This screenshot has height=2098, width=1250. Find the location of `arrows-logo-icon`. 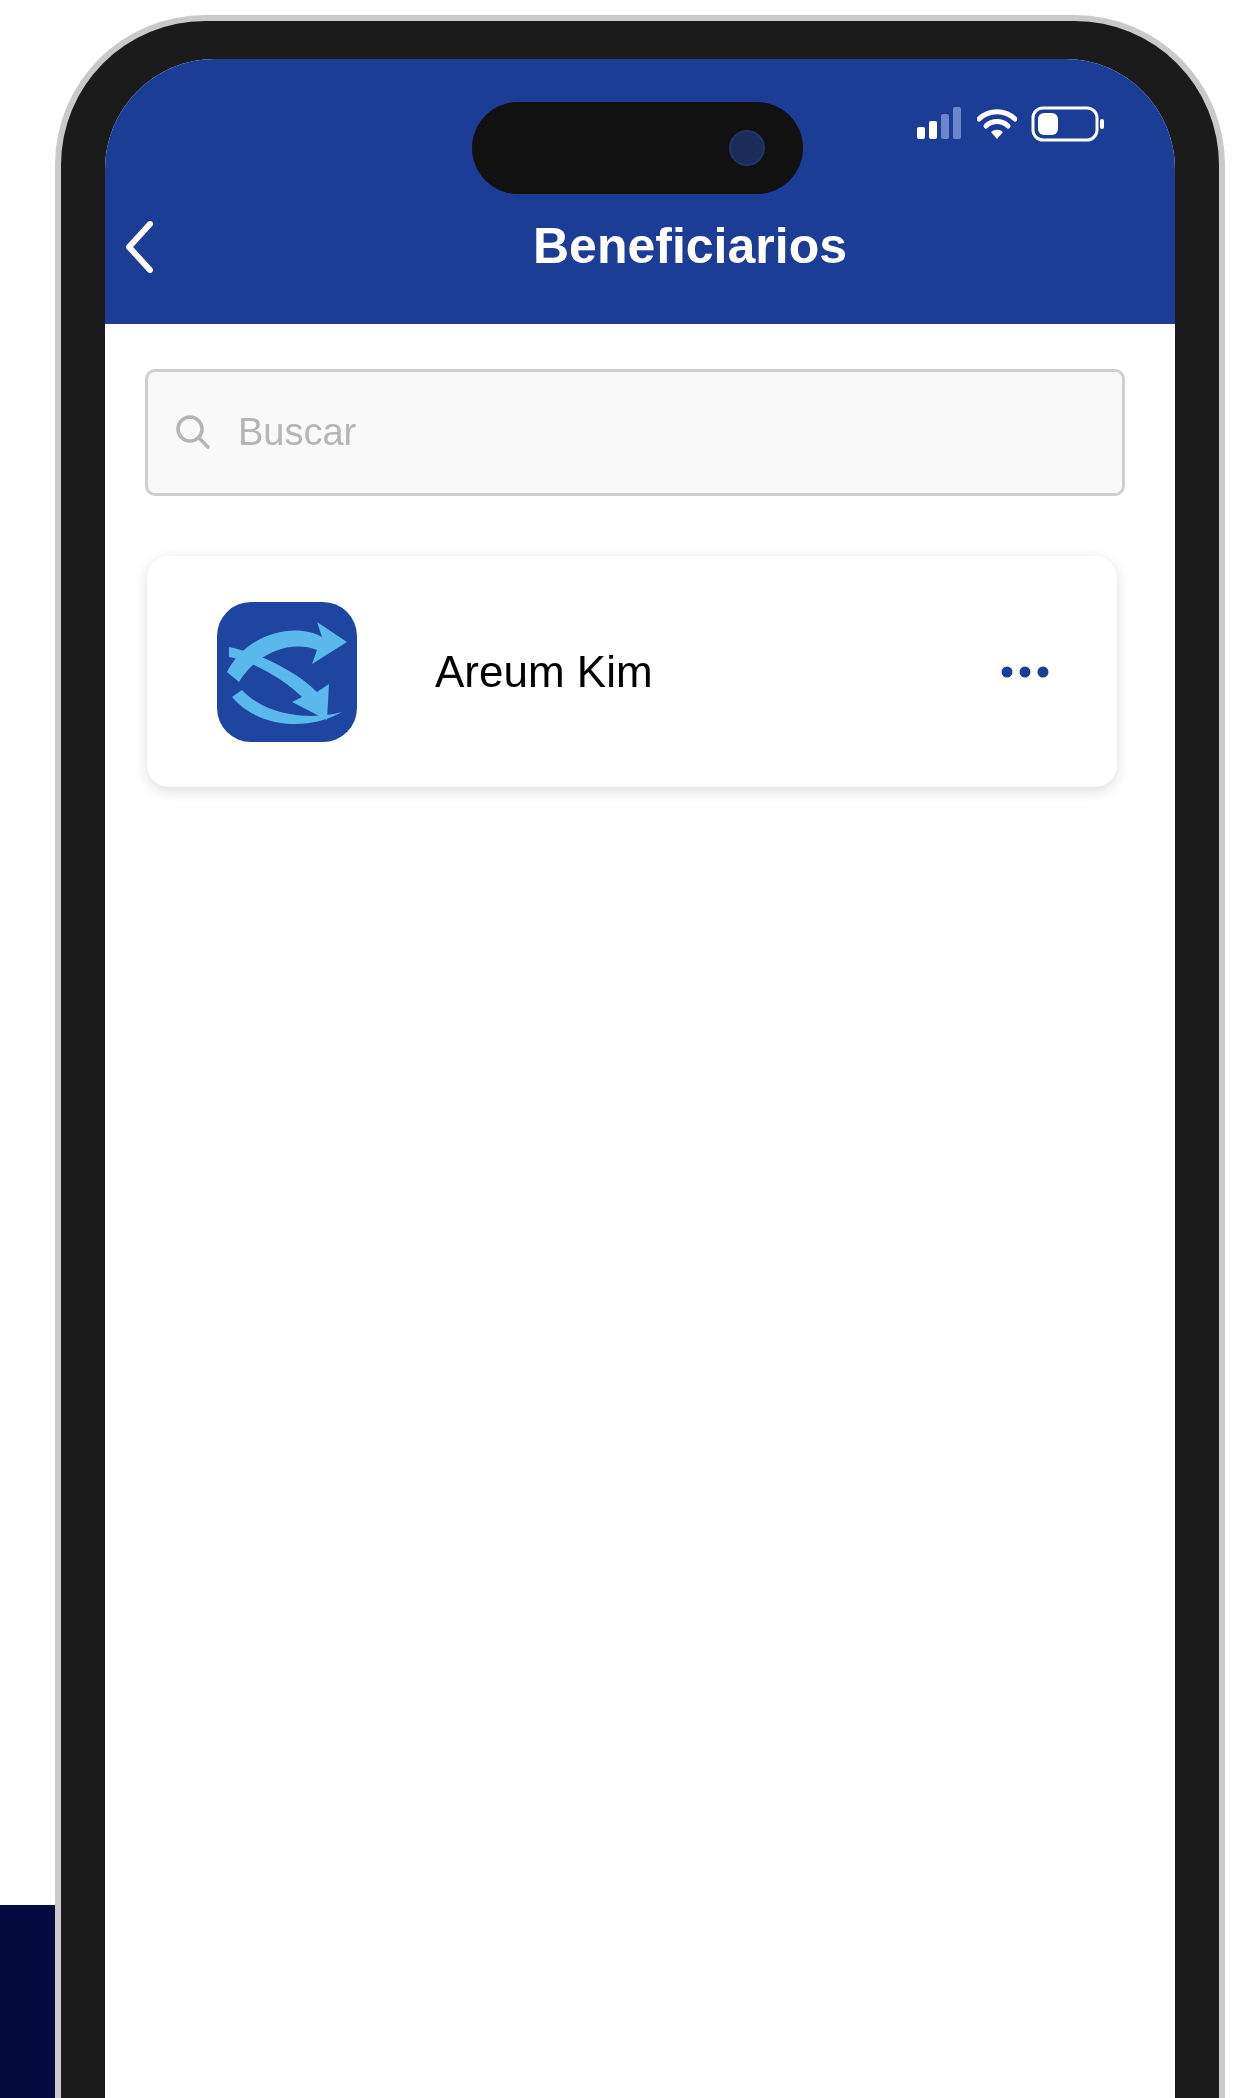

arrows-logo-icon is located at coordinates (287, 671).